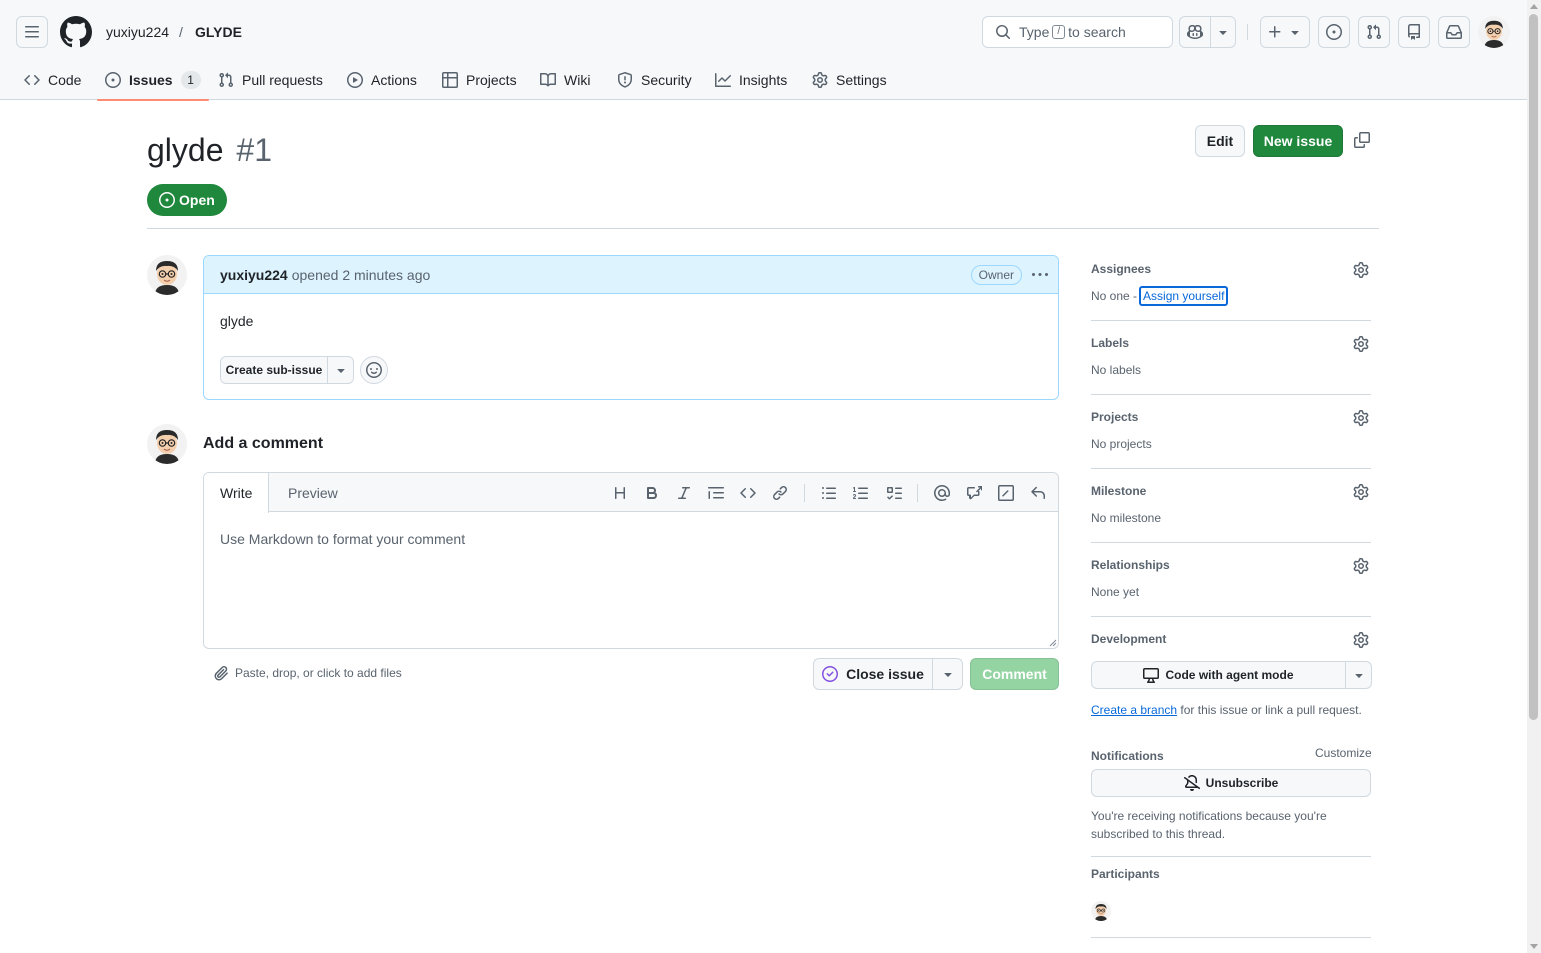  Describe the element at coordinates (1114, 296) in the screenshot. I see `assignees-none-text: No one -` at that location.